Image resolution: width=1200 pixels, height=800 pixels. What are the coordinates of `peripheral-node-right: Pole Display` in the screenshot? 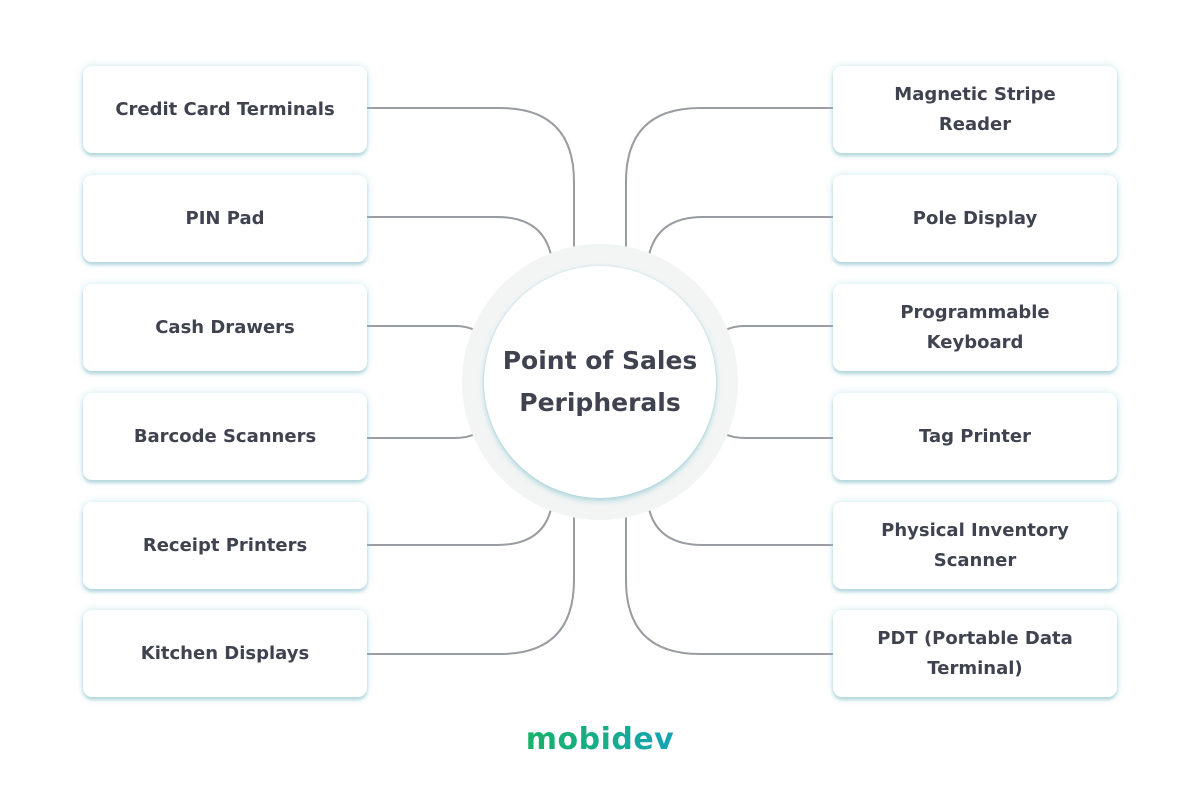 It's located at (975, 218).